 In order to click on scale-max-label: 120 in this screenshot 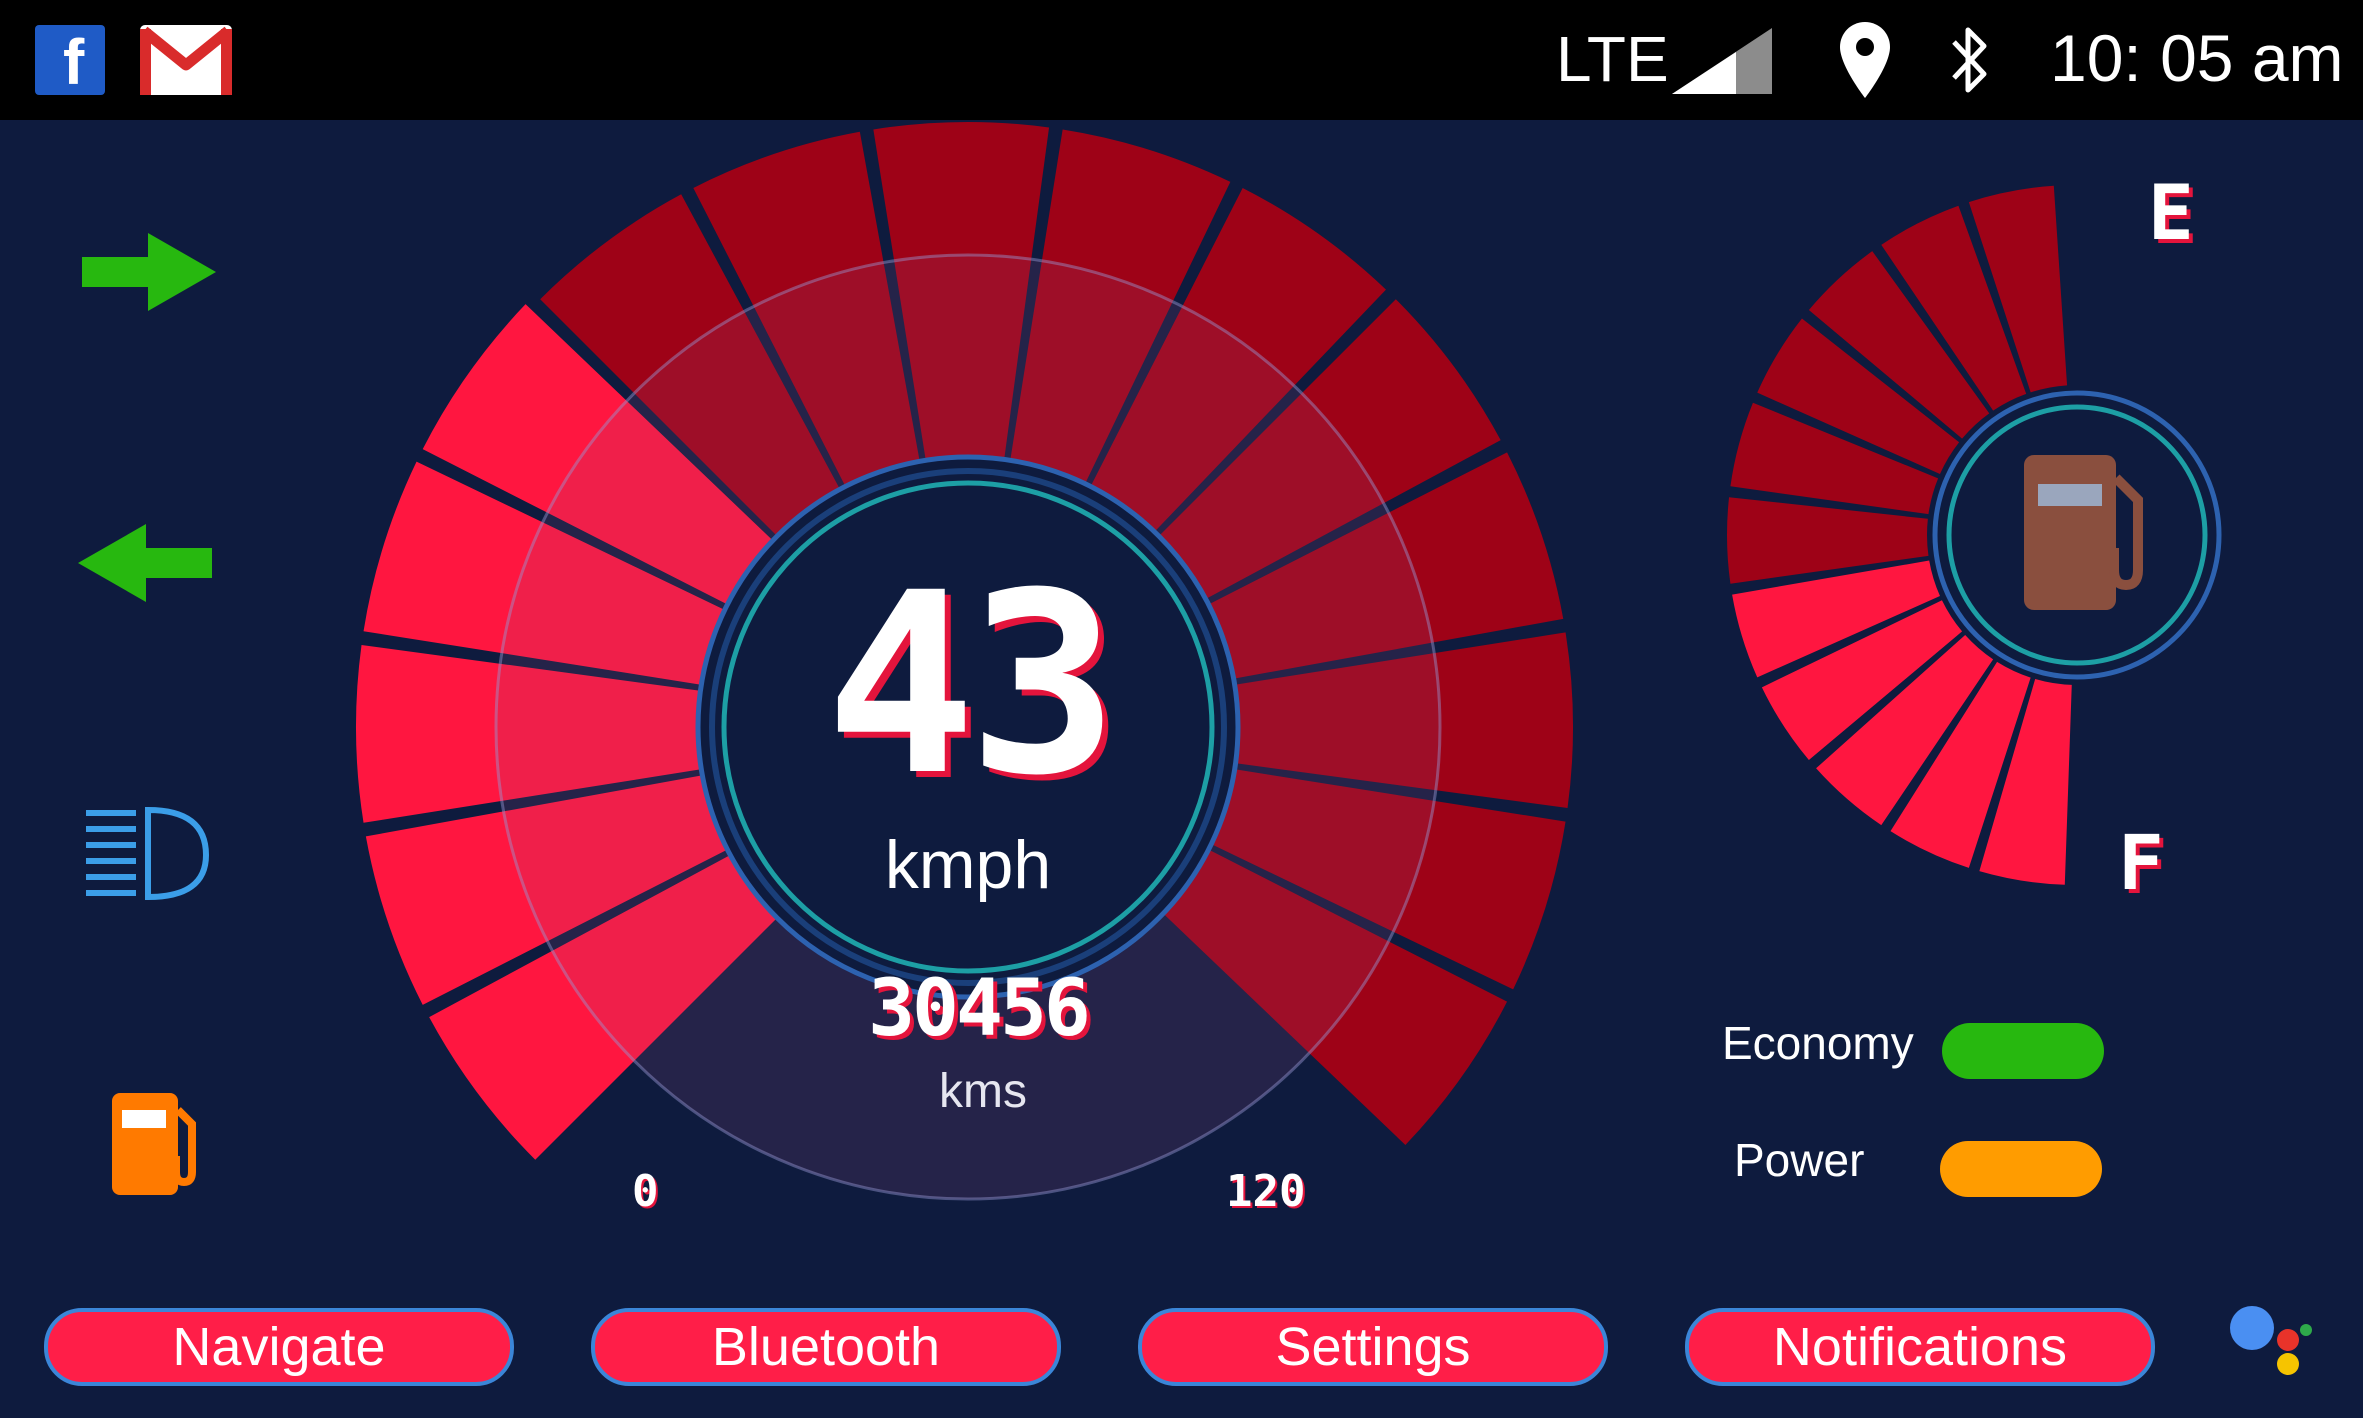, I will do `click(1266, 1191)`.